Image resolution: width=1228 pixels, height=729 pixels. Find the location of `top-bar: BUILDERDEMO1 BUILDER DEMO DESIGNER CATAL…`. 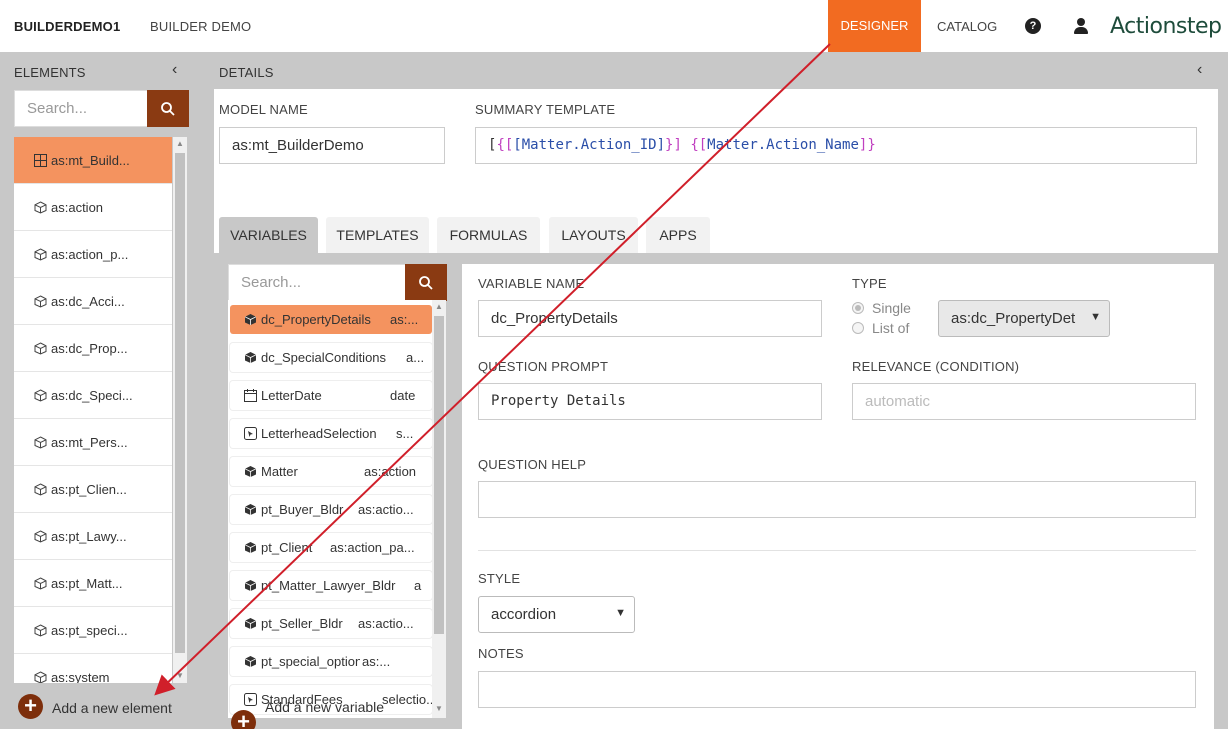

top-bar: BUILDERDEMO1 BUILDER DEMO DESIGNER CATAL… is located at coordinates (614, 26).